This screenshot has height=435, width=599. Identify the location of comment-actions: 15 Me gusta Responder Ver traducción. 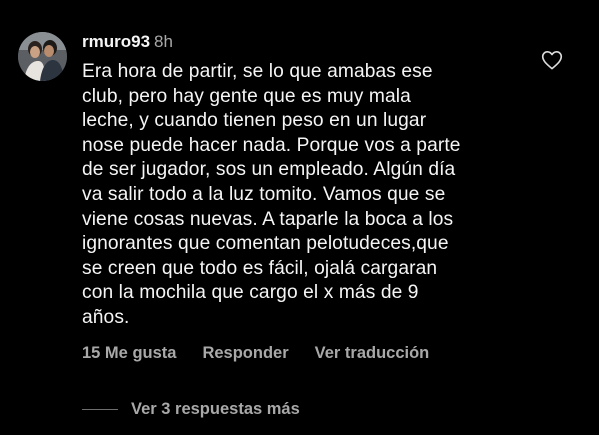
(255, 353).